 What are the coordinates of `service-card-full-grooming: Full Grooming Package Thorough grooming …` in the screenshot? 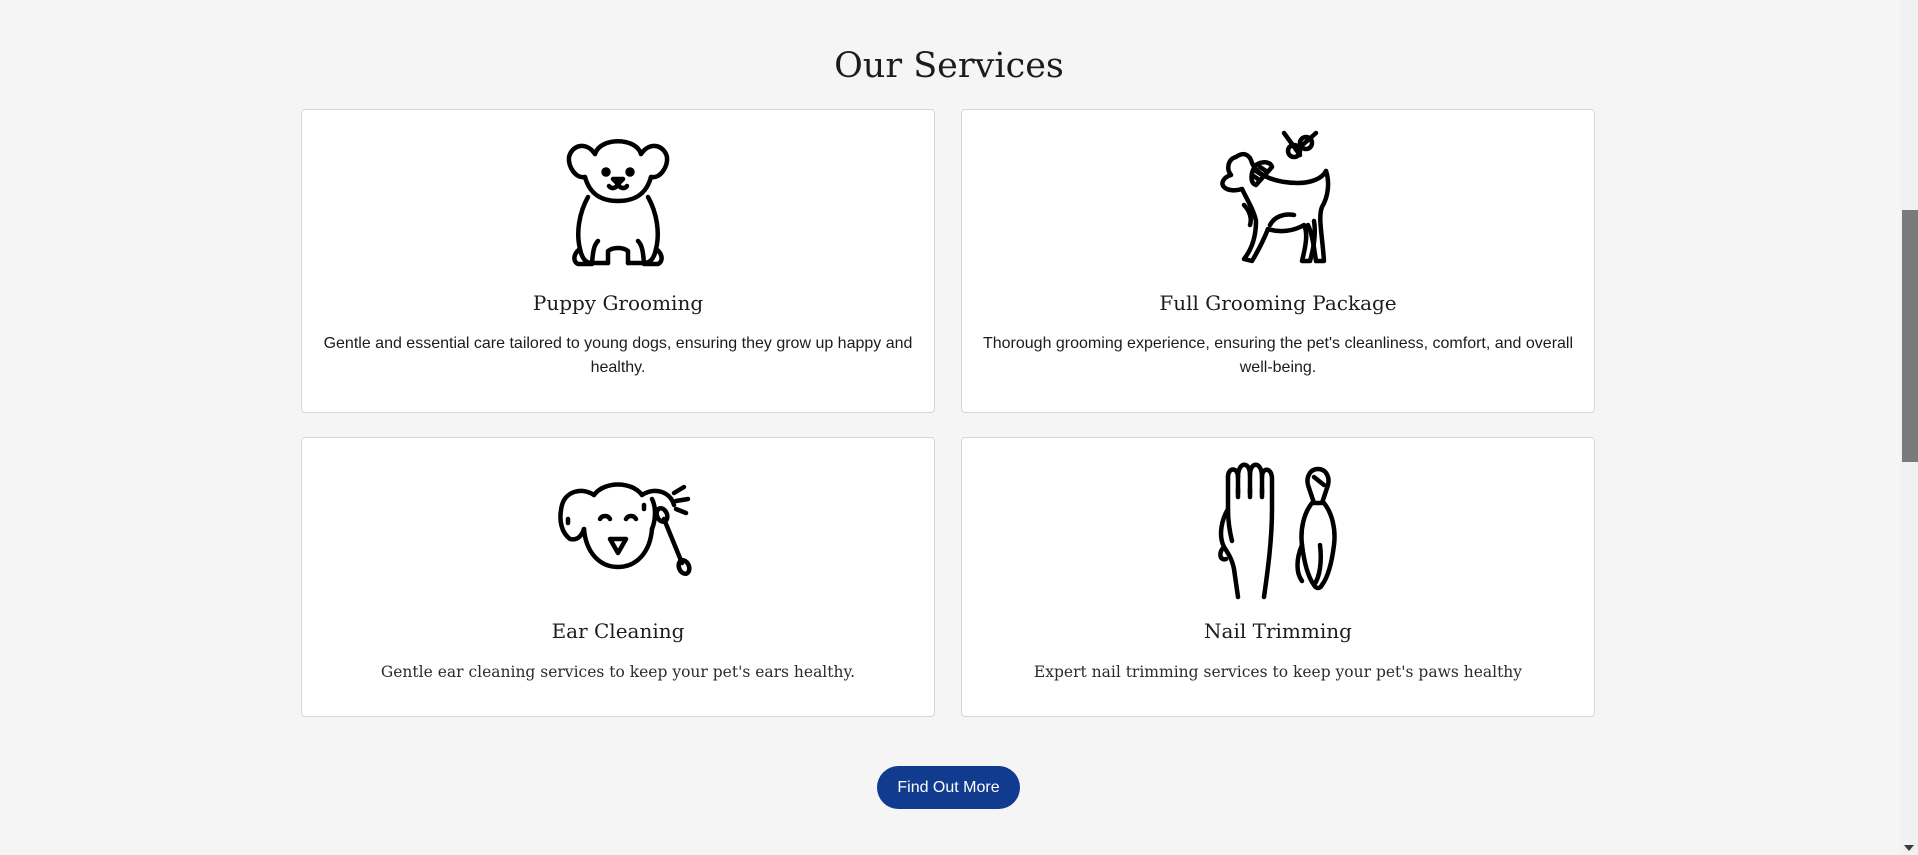 It's located at (1278, 261).